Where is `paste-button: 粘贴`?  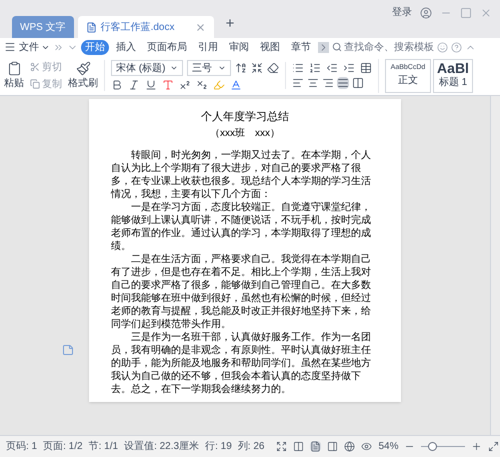
paste-button: 粘贴 is located at coordinates (14, 75).